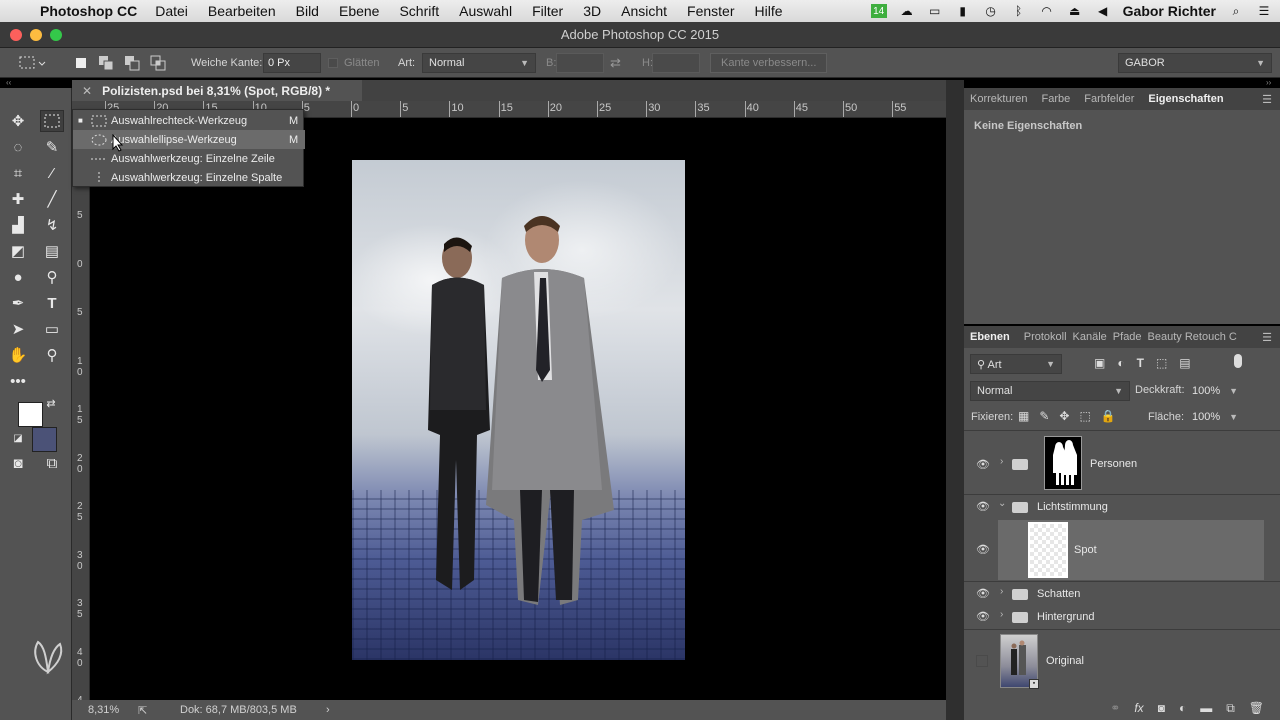  What do you see at coordinates (1065, 617) in the screenshot?
I see `layer-name: Hintergrund` at bounding box center [1065, 617].